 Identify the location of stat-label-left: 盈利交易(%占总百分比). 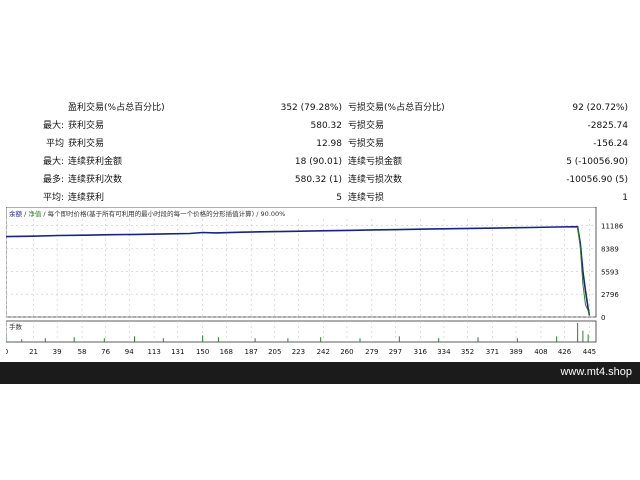
(116, 108).